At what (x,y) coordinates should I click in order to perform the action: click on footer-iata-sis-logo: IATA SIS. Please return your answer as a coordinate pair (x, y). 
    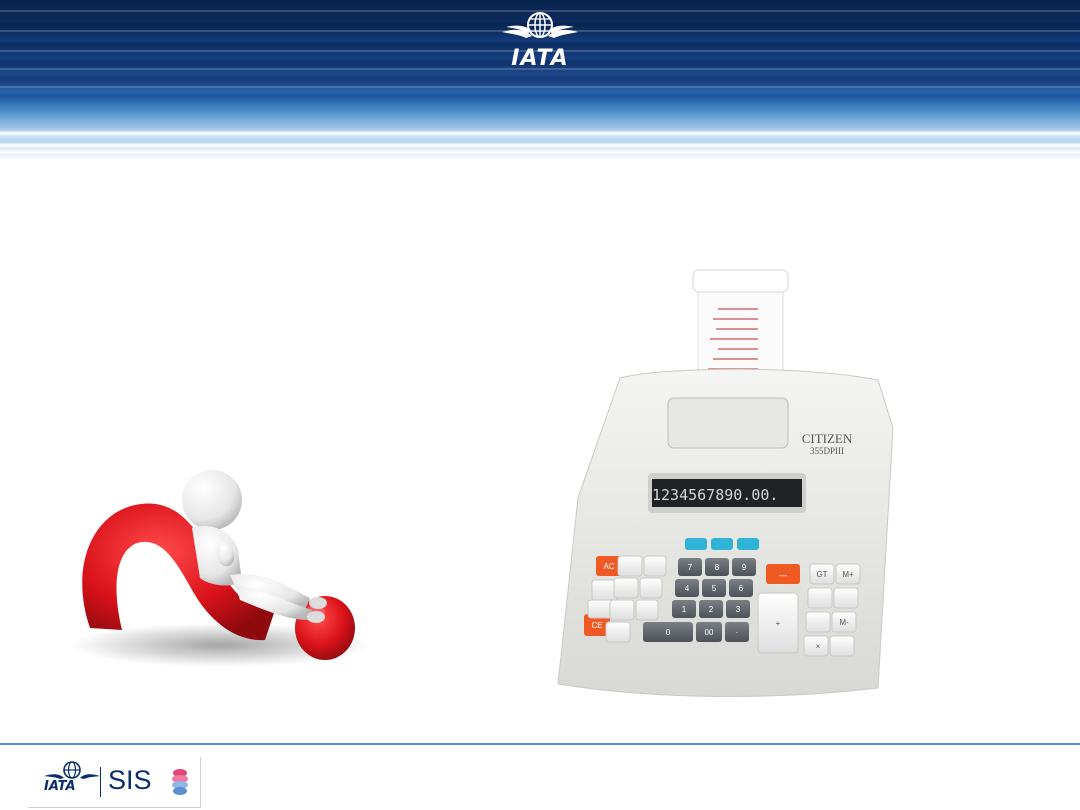
    Looking at the image, I should click on (114, 782).